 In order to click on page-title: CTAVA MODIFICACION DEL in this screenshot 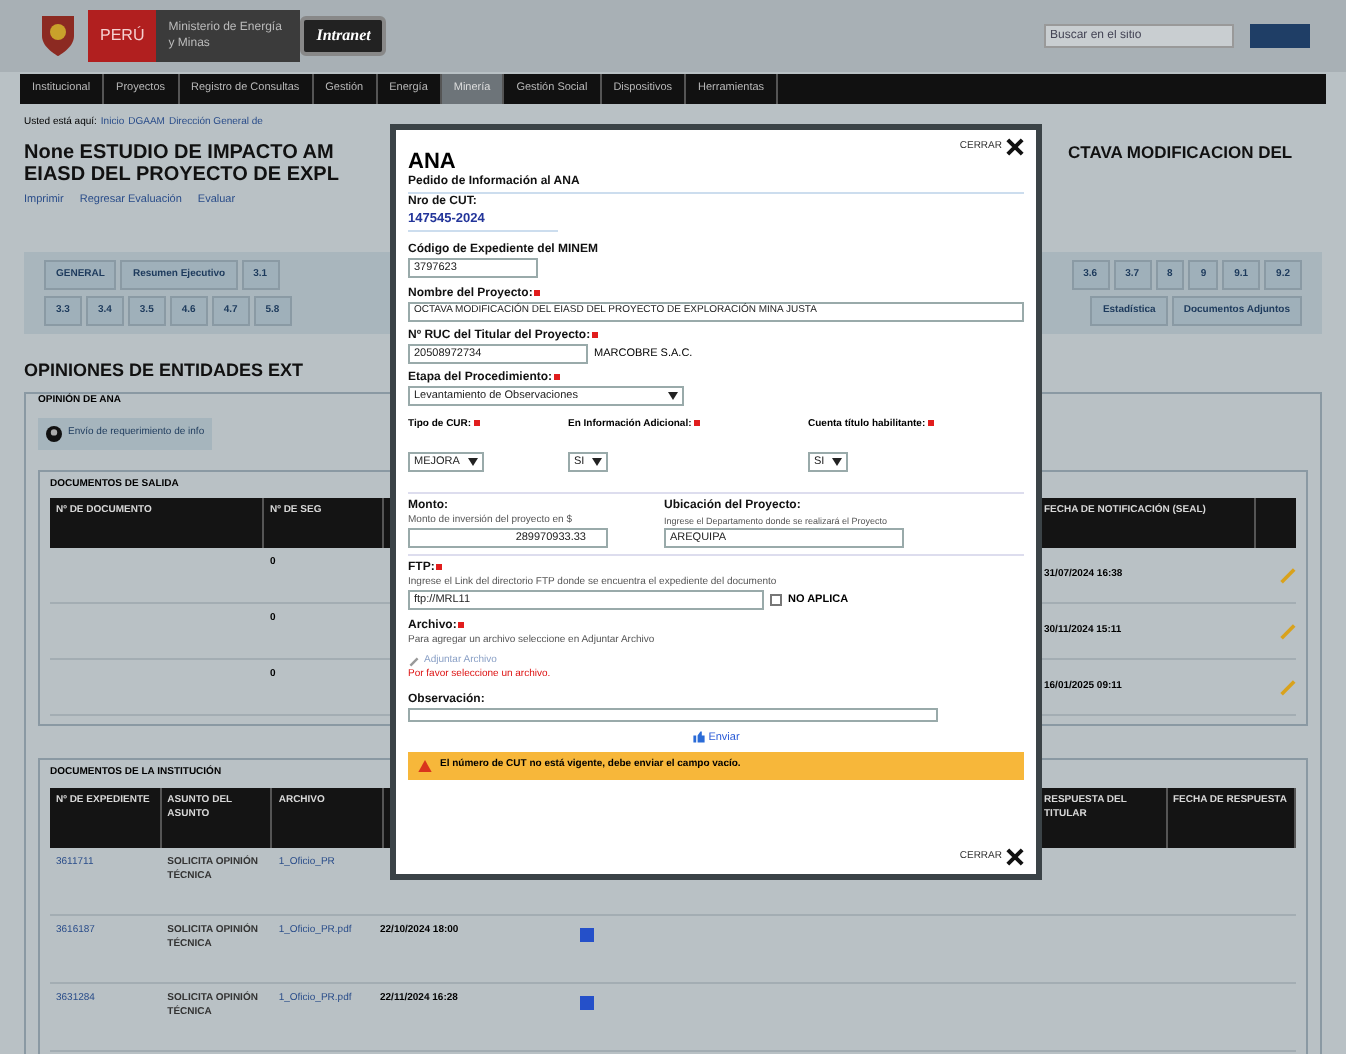, I will do `click(1180, 152)`.